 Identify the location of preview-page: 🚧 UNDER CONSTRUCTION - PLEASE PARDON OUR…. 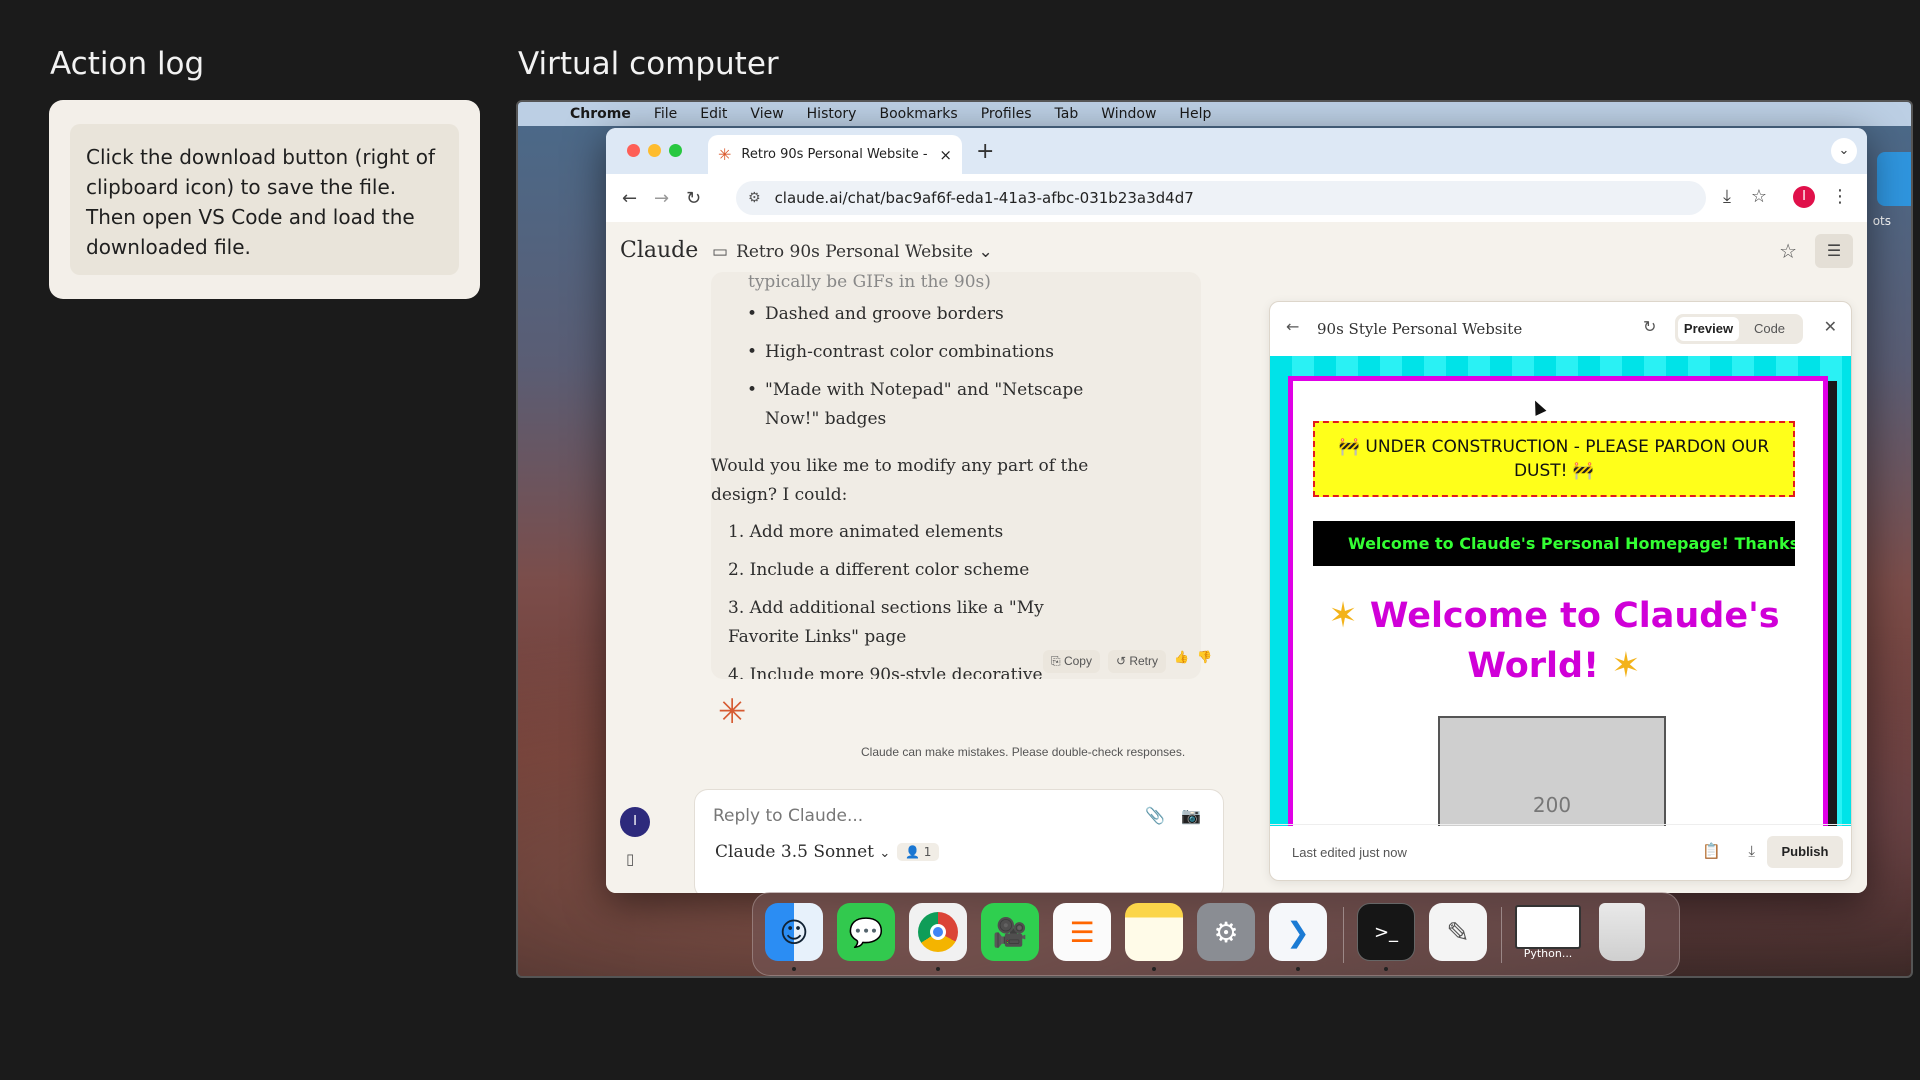
(1562, 601).